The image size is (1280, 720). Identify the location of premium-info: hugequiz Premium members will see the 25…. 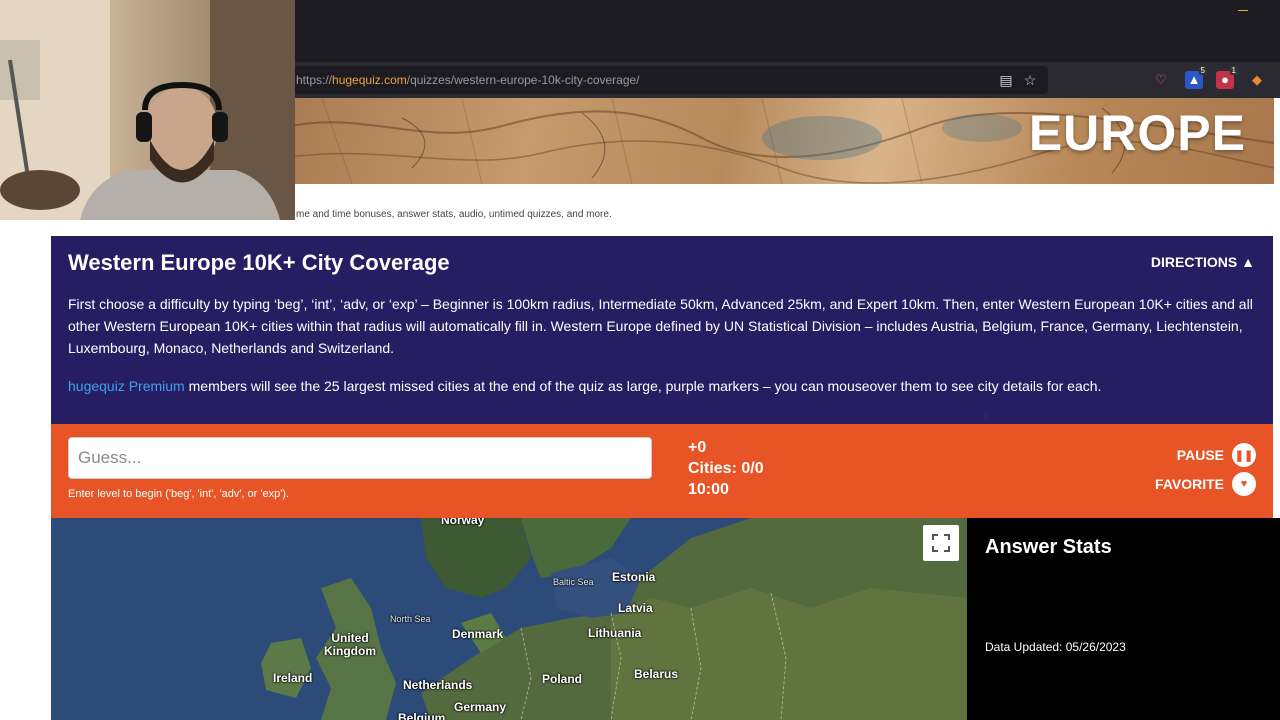
(663, 386).